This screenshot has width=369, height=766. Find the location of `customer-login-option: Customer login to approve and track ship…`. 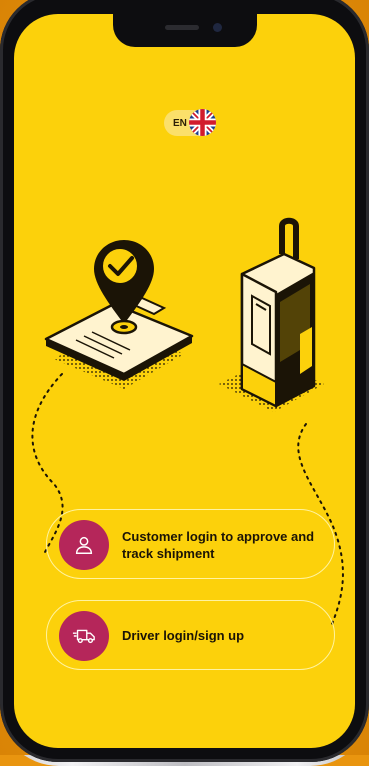

customer-login-option: Customer login to approve and track ship… is located at coordinates (190, 544).